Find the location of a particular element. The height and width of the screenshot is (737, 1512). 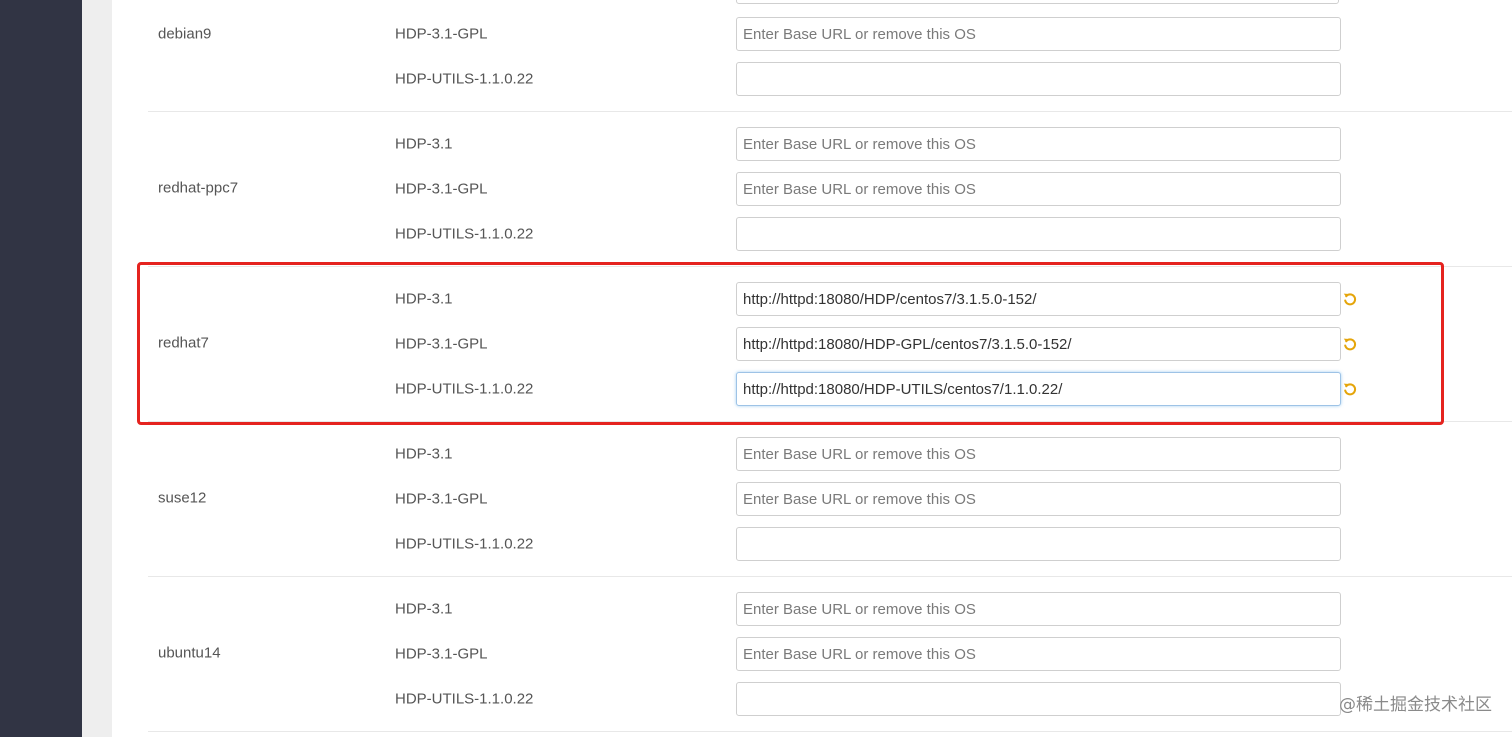

os-group-debian9: debian9 HDP-3.1-GPL HDP-UTILS-1.1.0.22 is located at coordinates (830, 56).